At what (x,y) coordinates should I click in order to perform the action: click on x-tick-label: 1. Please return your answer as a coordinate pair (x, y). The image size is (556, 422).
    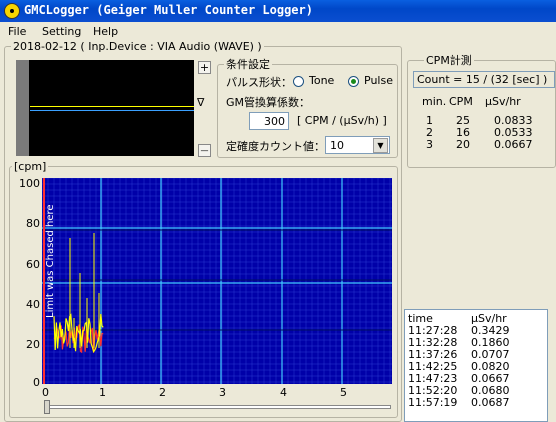
    Looking at the image, I should click on (102, 392).